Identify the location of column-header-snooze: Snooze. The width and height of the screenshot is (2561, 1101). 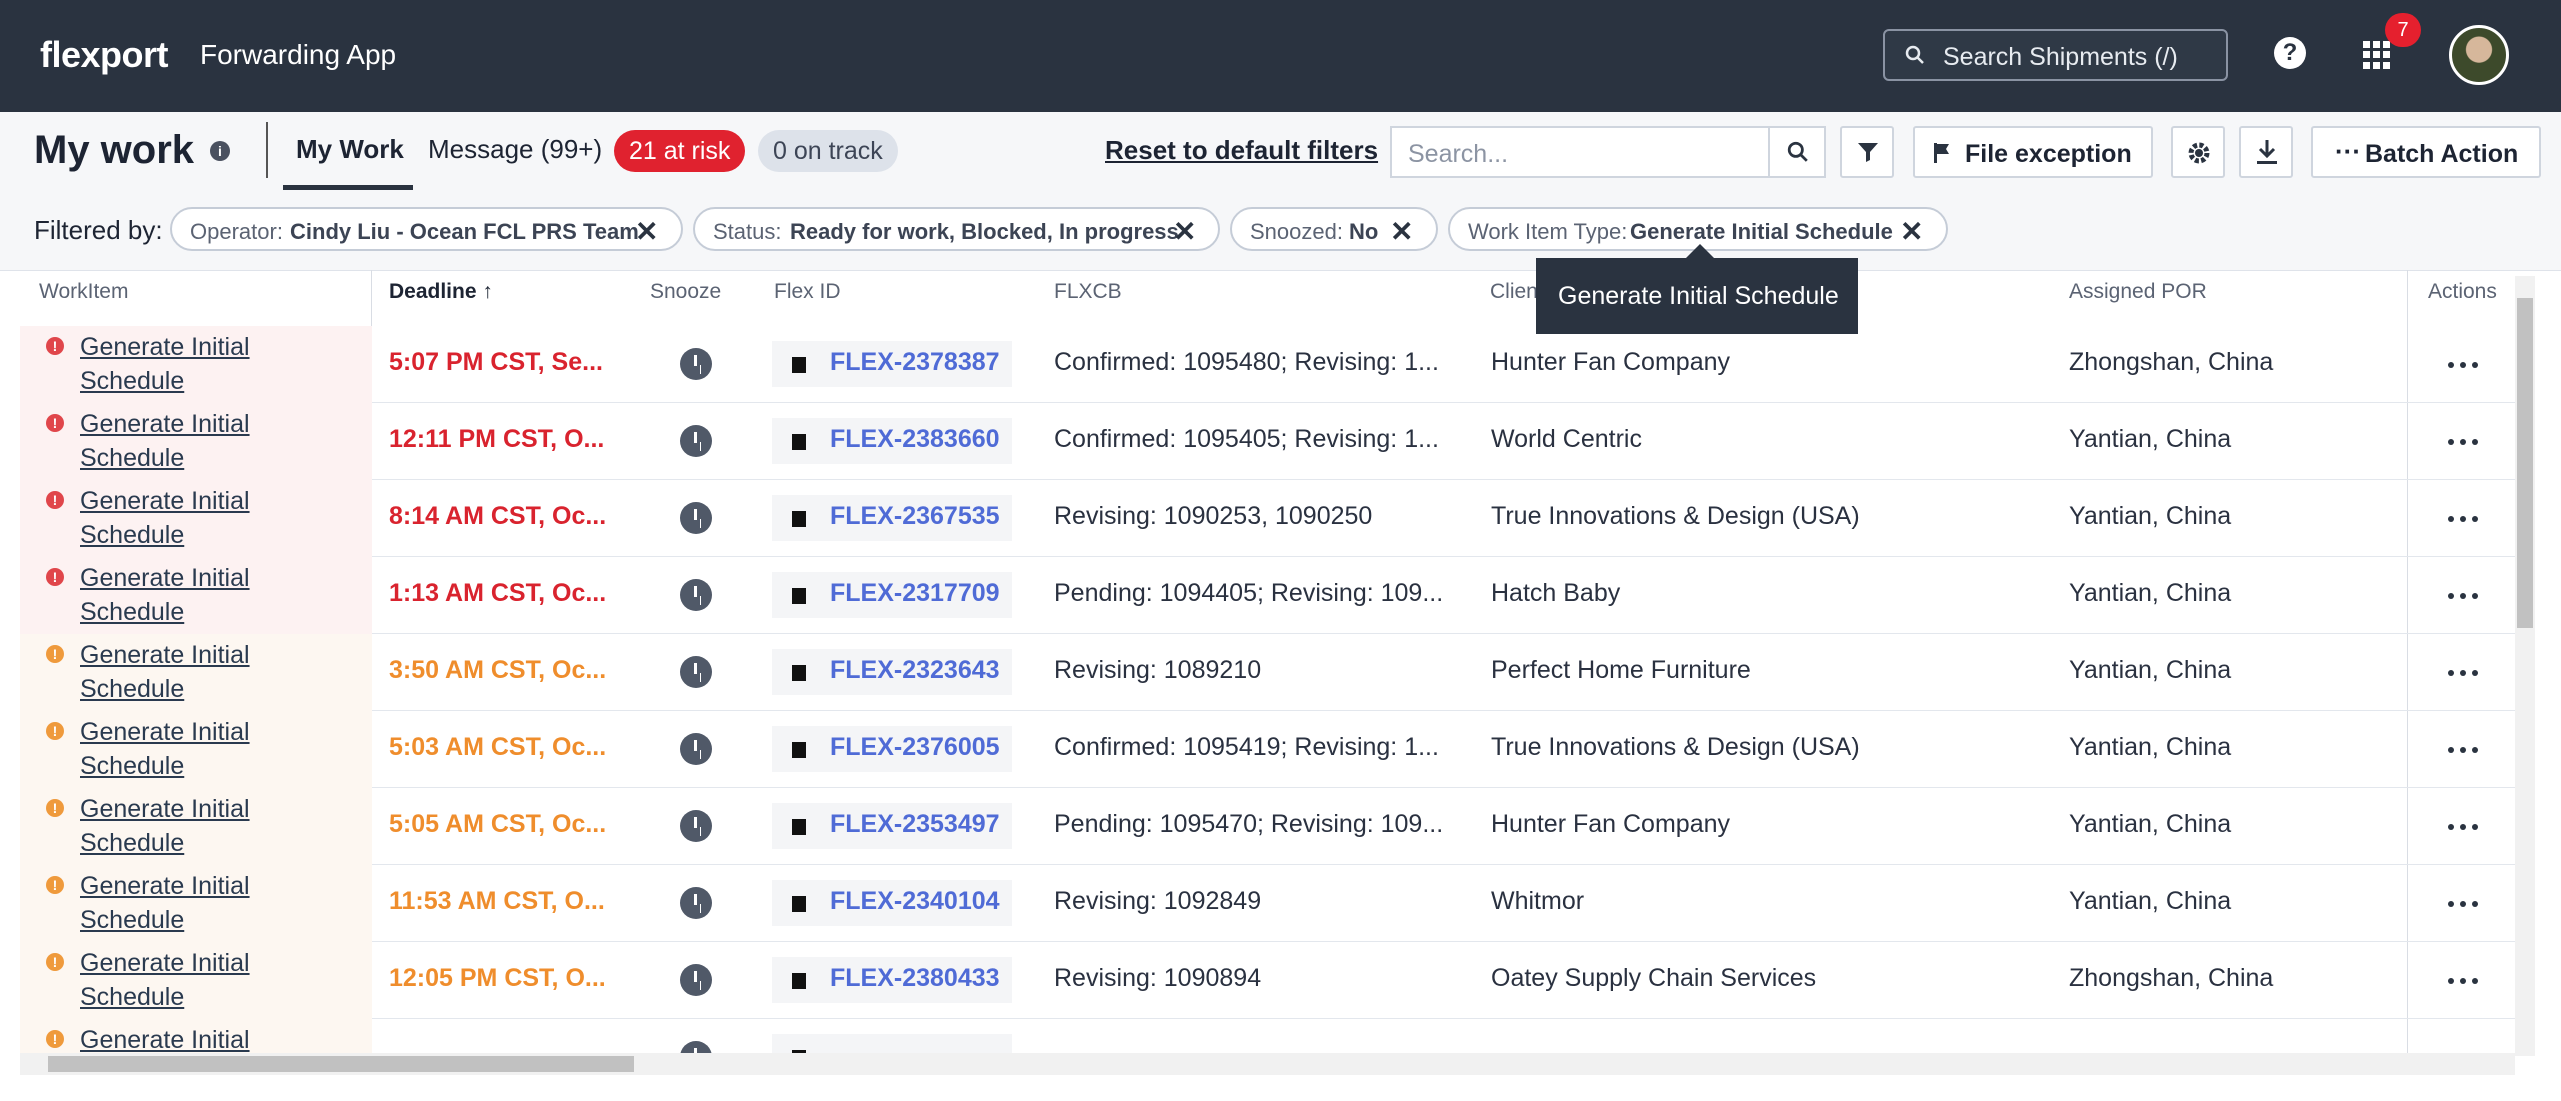
(685, 292).